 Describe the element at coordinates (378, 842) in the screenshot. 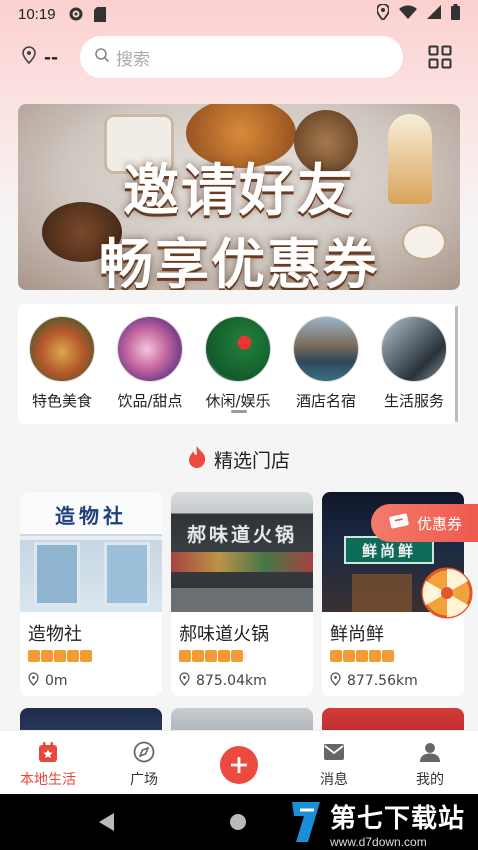

I see `watermark-sub-text: www.d7down.com` at that location.